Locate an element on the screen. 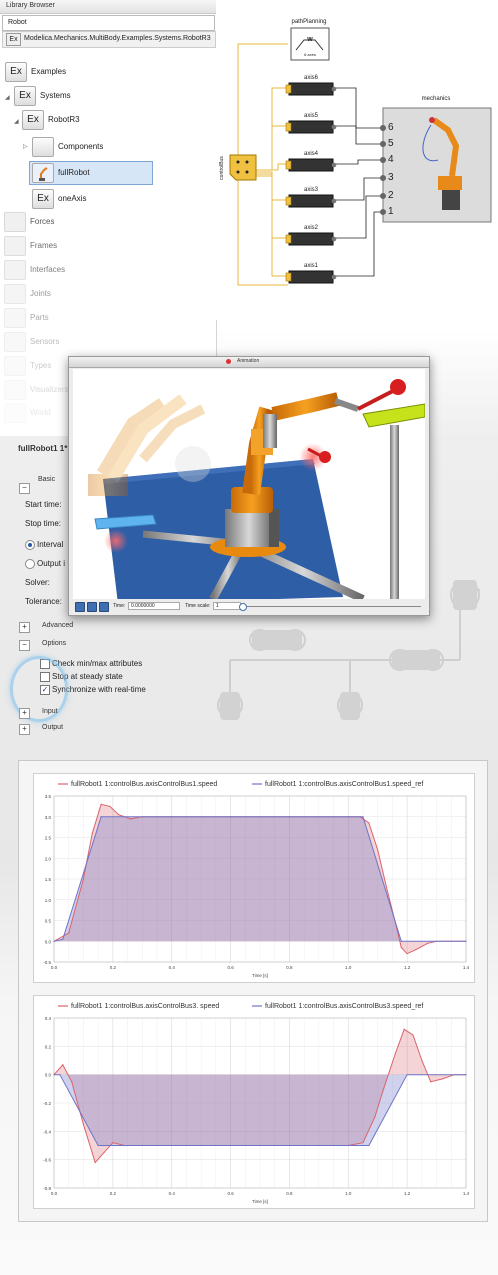 This screenshot has height=1275, width=498. time-label: Time: is located at coordinates (119, 606).